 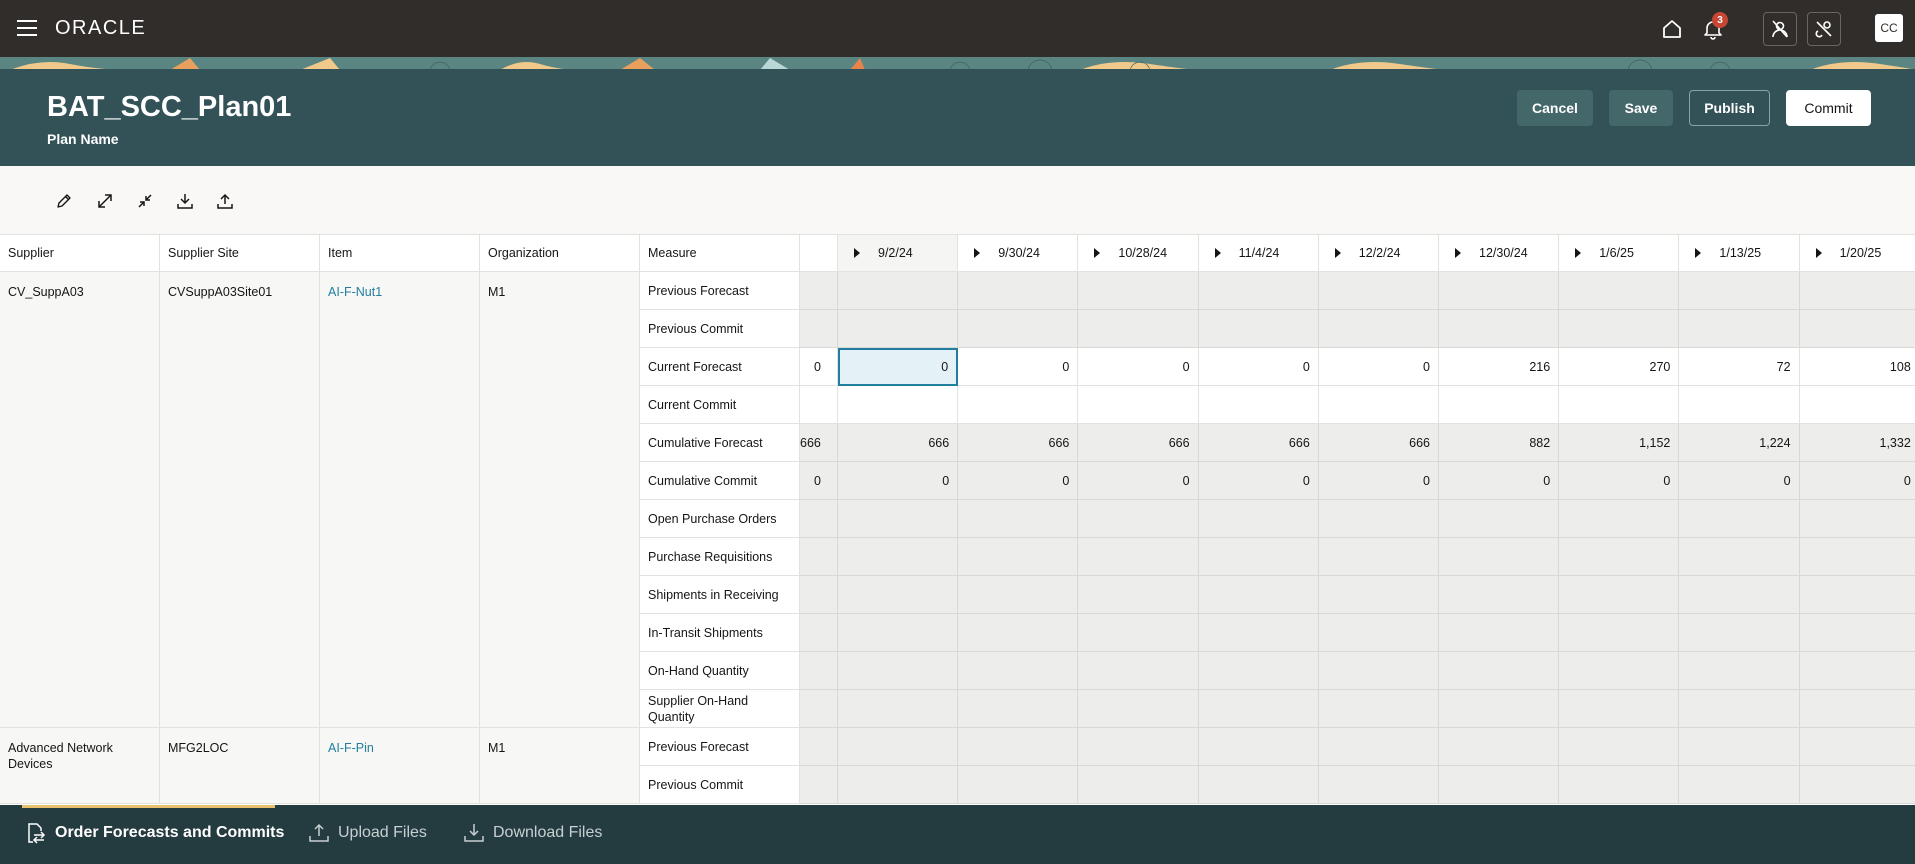 What do you see at coordinates (64, 201) in the screenshot?
I see `edit-icon` at bounding box center [64, 201].